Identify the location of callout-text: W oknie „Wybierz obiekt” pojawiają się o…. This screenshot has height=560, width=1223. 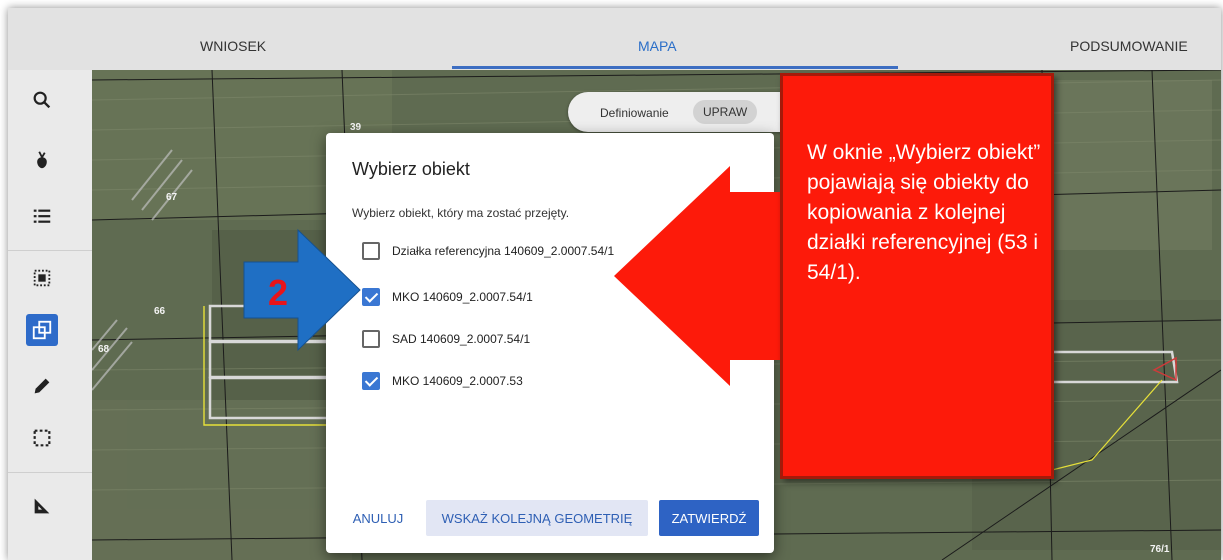
(924, 212).